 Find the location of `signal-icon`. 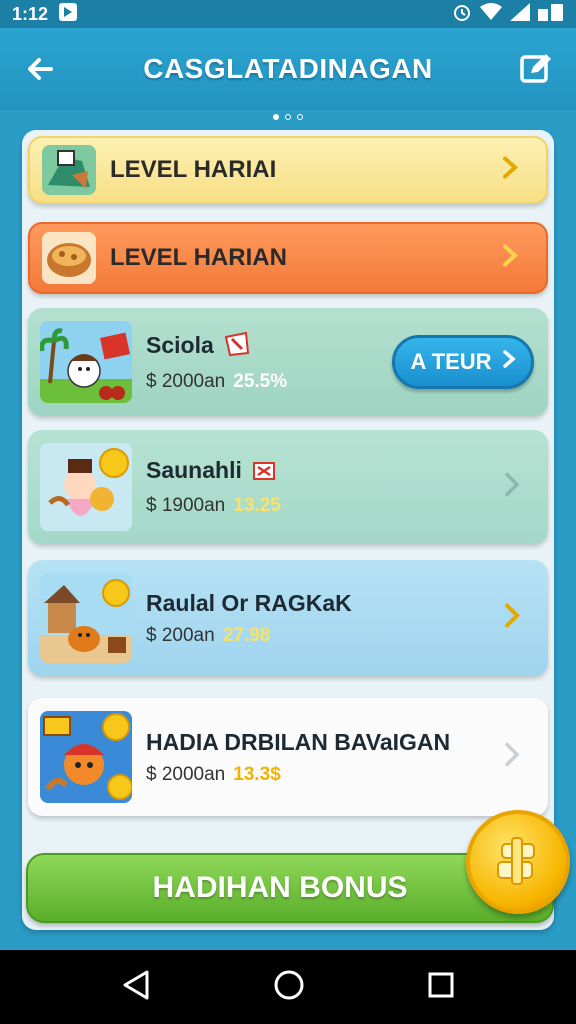

signal-icon is located at coordinates (520, 14).